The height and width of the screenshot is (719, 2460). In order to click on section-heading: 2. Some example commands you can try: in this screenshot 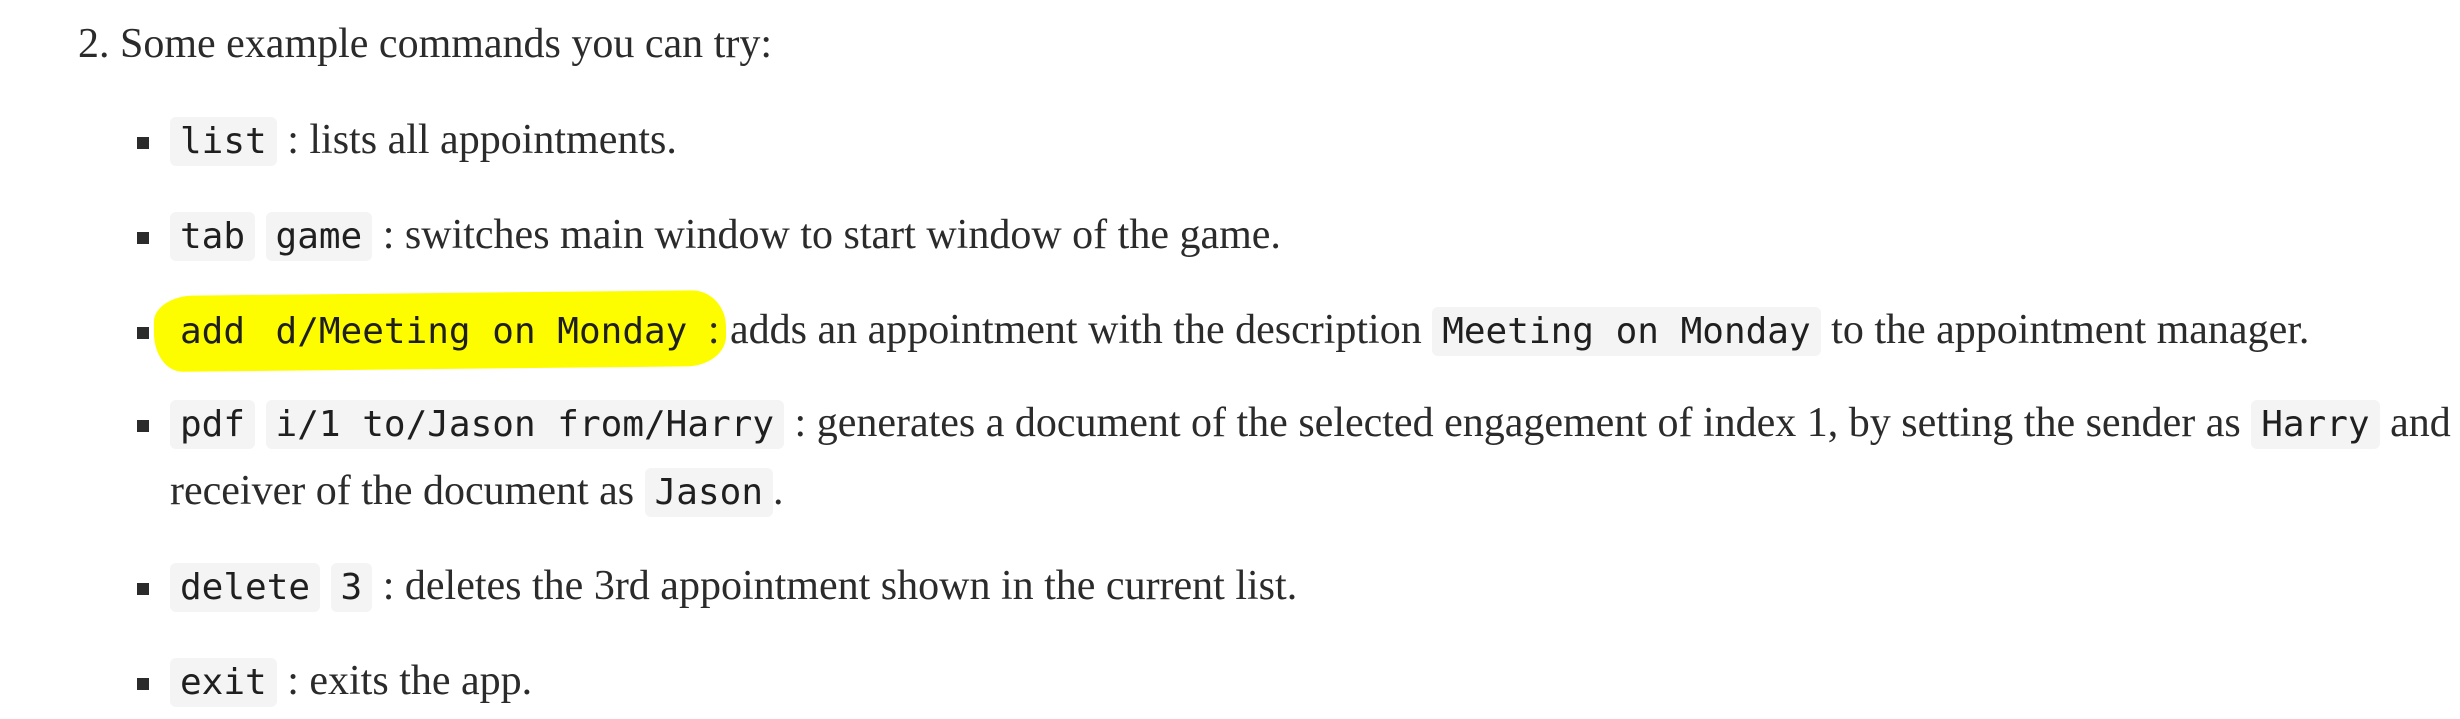, I will do `click(425, 44)`.